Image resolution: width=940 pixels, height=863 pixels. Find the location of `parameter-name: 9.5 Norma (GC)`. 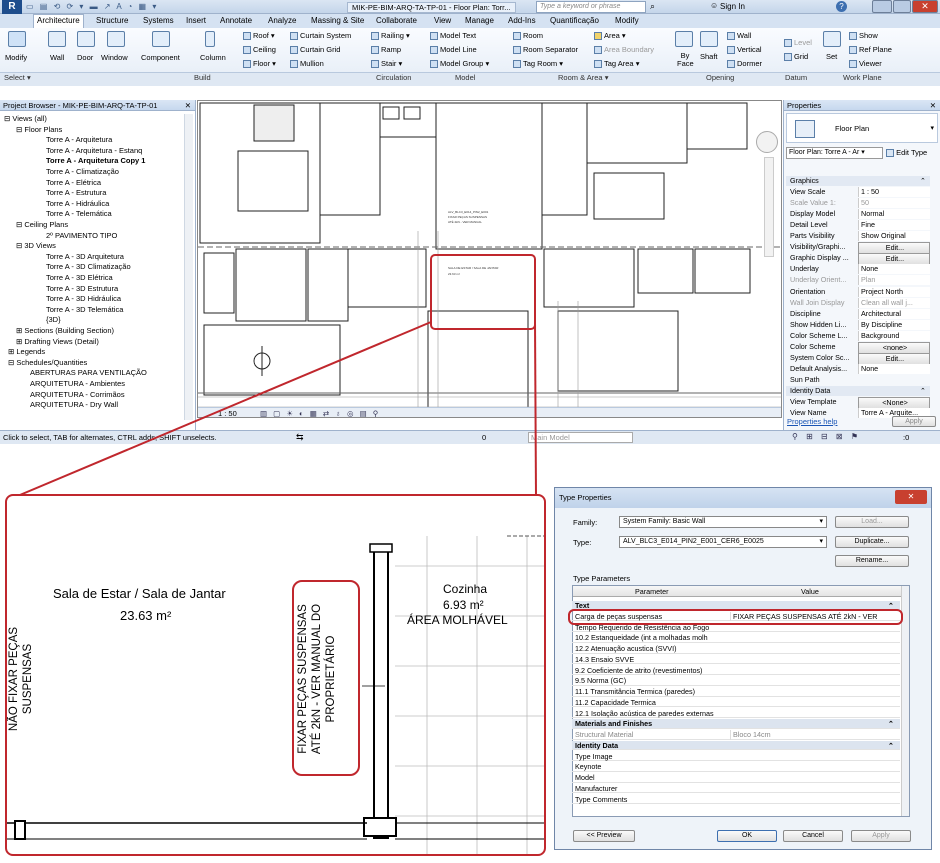

parameter-name: 9.5 Norma (GC) is located at coordinates (601, 681).